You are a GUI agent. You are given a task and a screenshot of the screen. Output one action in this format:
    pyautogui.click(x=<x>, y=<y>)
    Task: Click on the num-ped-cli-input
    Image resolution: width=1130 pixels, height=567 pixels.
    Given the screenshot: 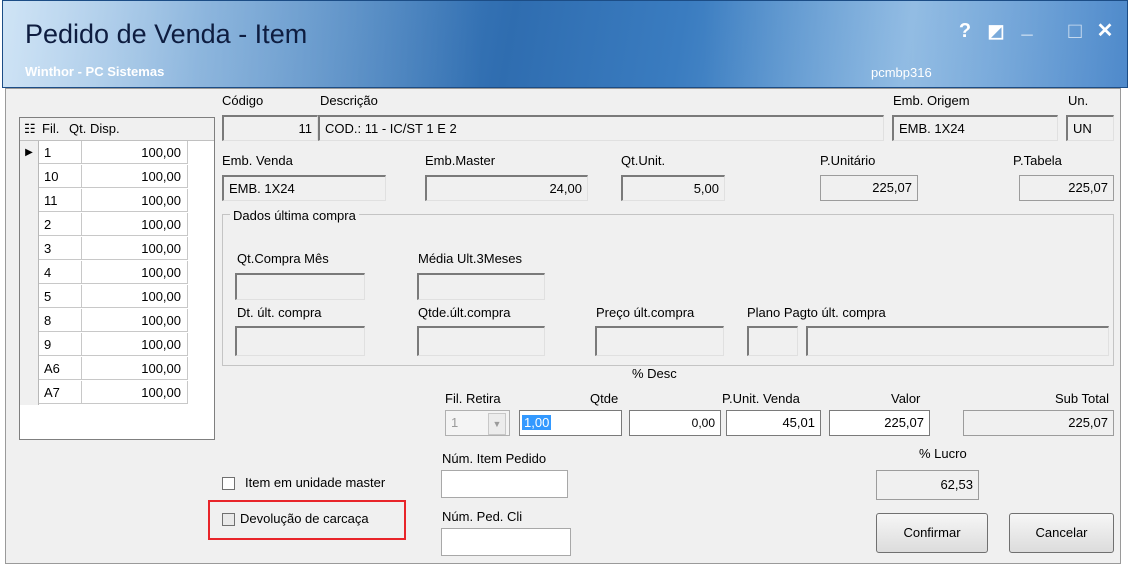 What is the action you would take?
    pyautogui.click(x=506, y=542)
    